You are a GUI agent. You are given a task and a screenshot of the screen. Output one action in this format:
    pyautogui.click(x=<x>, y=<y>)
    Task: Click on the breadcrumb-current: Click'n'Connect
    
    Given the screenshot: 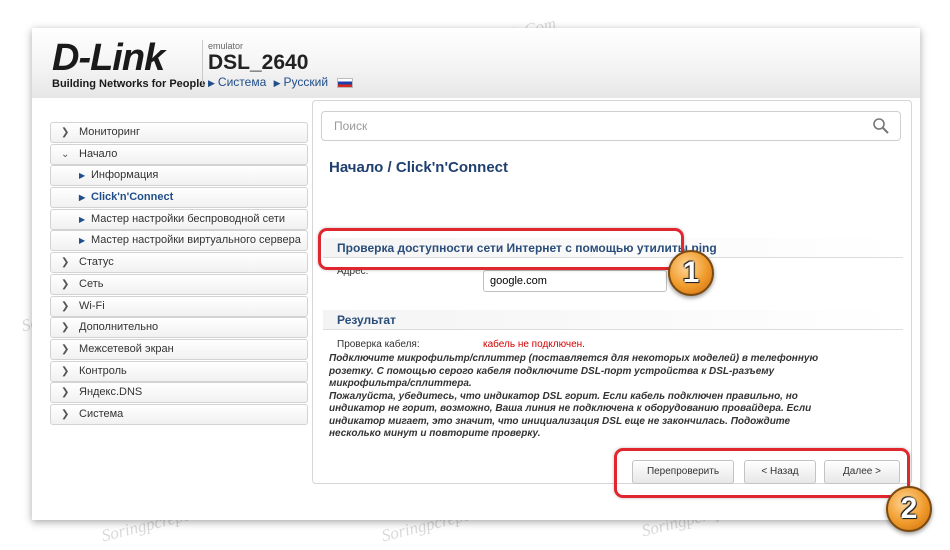 What is the action you would take?
    pyautogui.click(x=452, y=167)
    